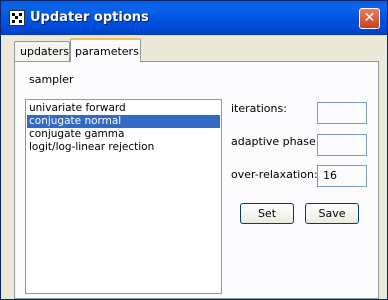 This screenshot has height=300, width=388. Describe the element at coordinates (123, 121) in the screenshot. I see `list-item-selected: conjugate normal` at that location.